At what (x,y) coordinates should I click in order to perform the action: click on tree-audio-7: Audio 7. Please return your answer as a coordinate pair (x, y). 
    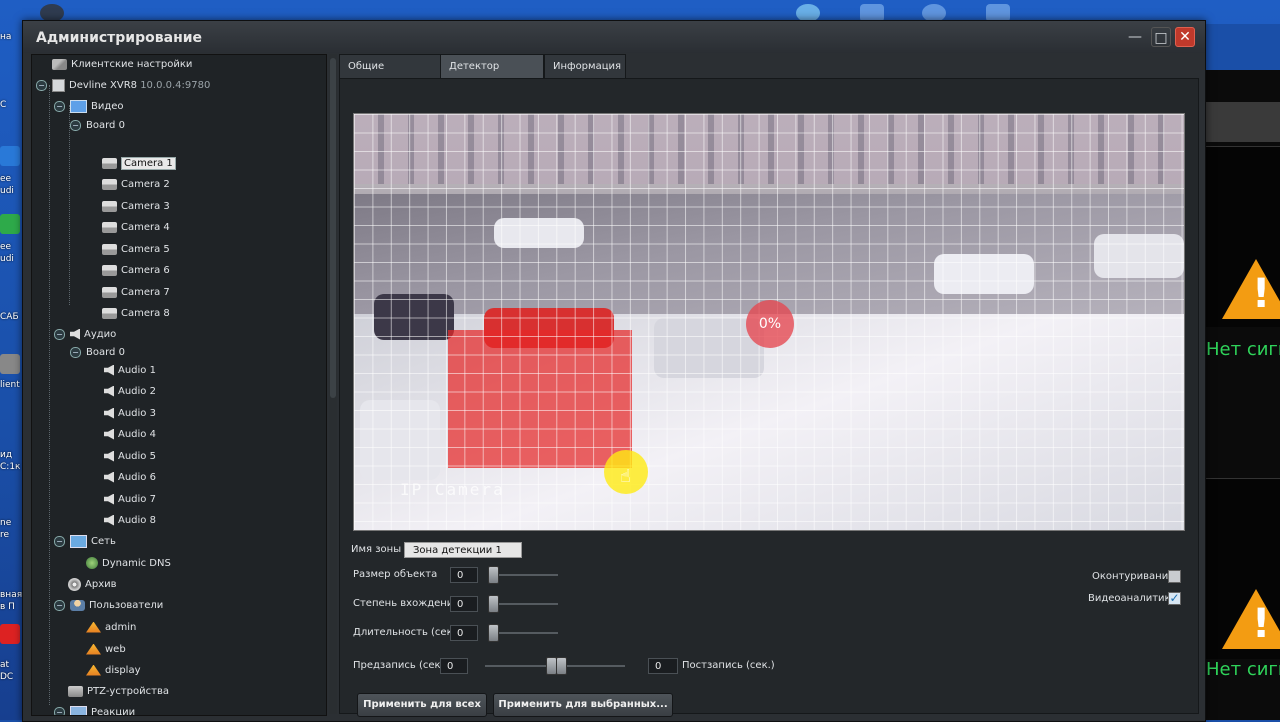
    Looking at the image, I should click on (130, 500).